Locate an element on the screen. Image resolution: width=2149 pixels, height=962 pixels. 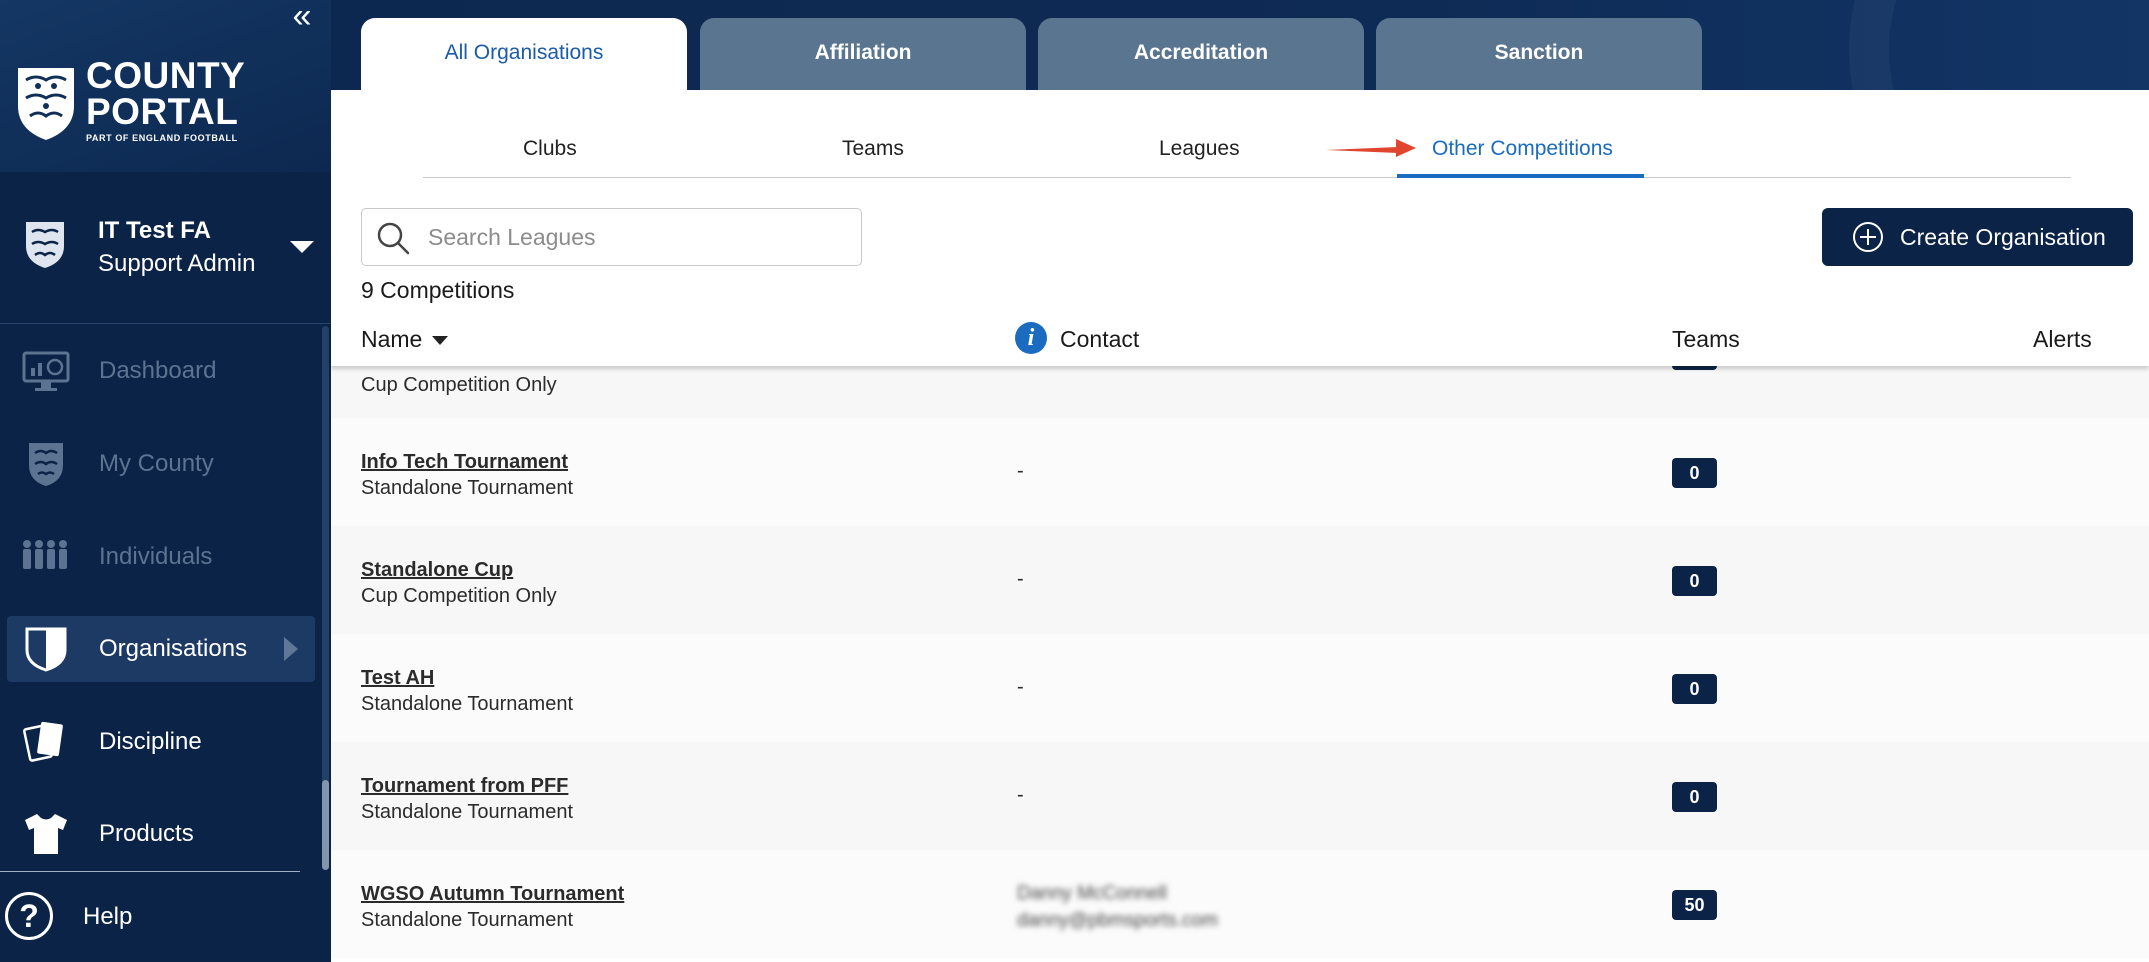
competition-name-link: Tournament from PFF is located at coordinates (464, 786).